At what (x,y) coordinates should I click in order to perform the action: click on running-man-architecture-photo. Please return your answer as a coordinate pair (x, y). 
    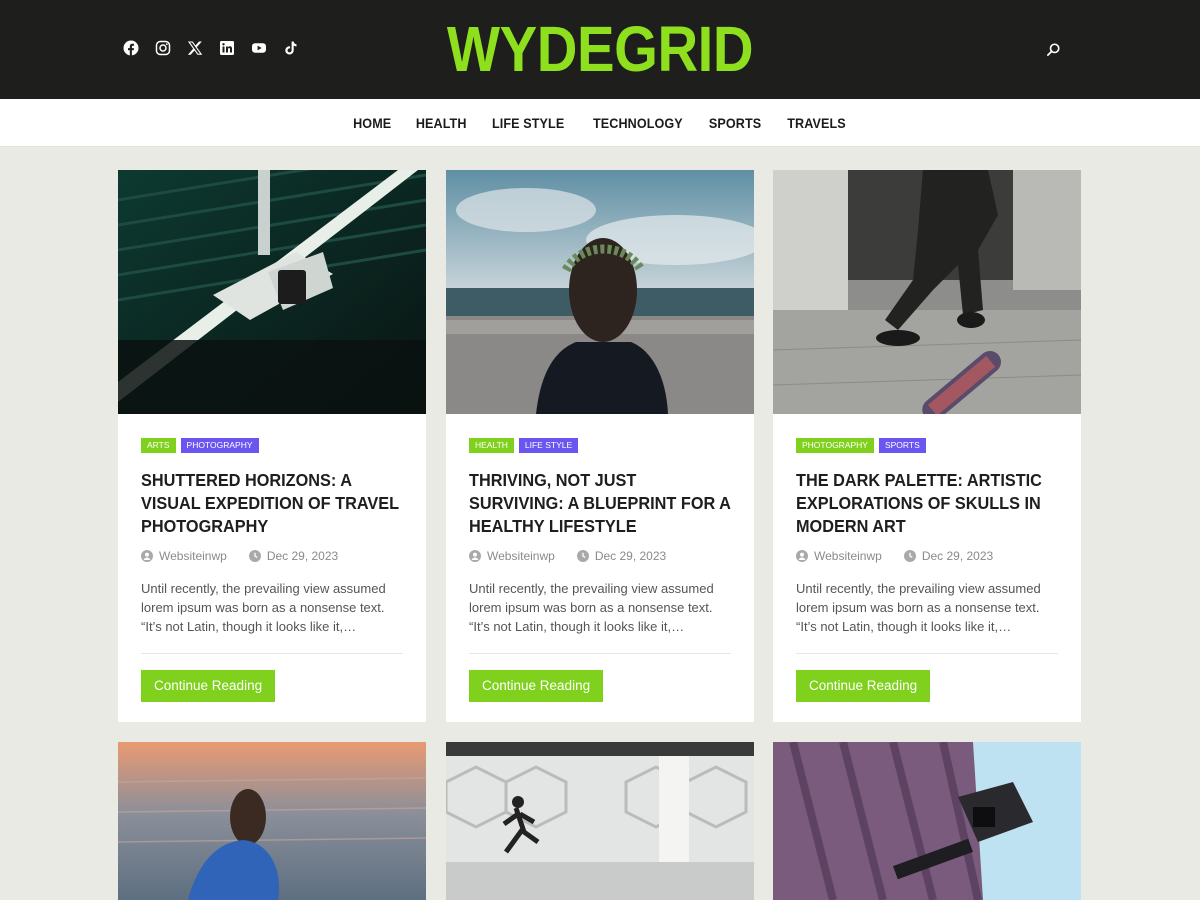
    Looking at the image, I should click on (600, 821).